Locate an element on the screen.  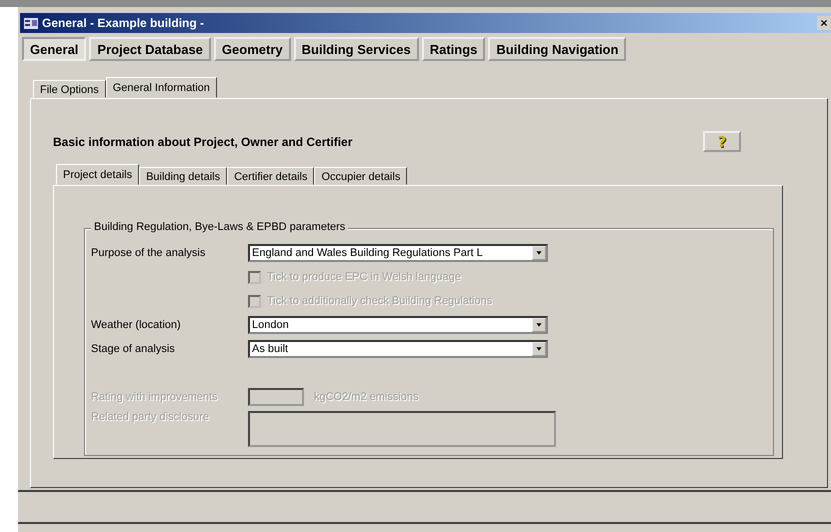
tab: Ratings is located at coordinates (454, 49).